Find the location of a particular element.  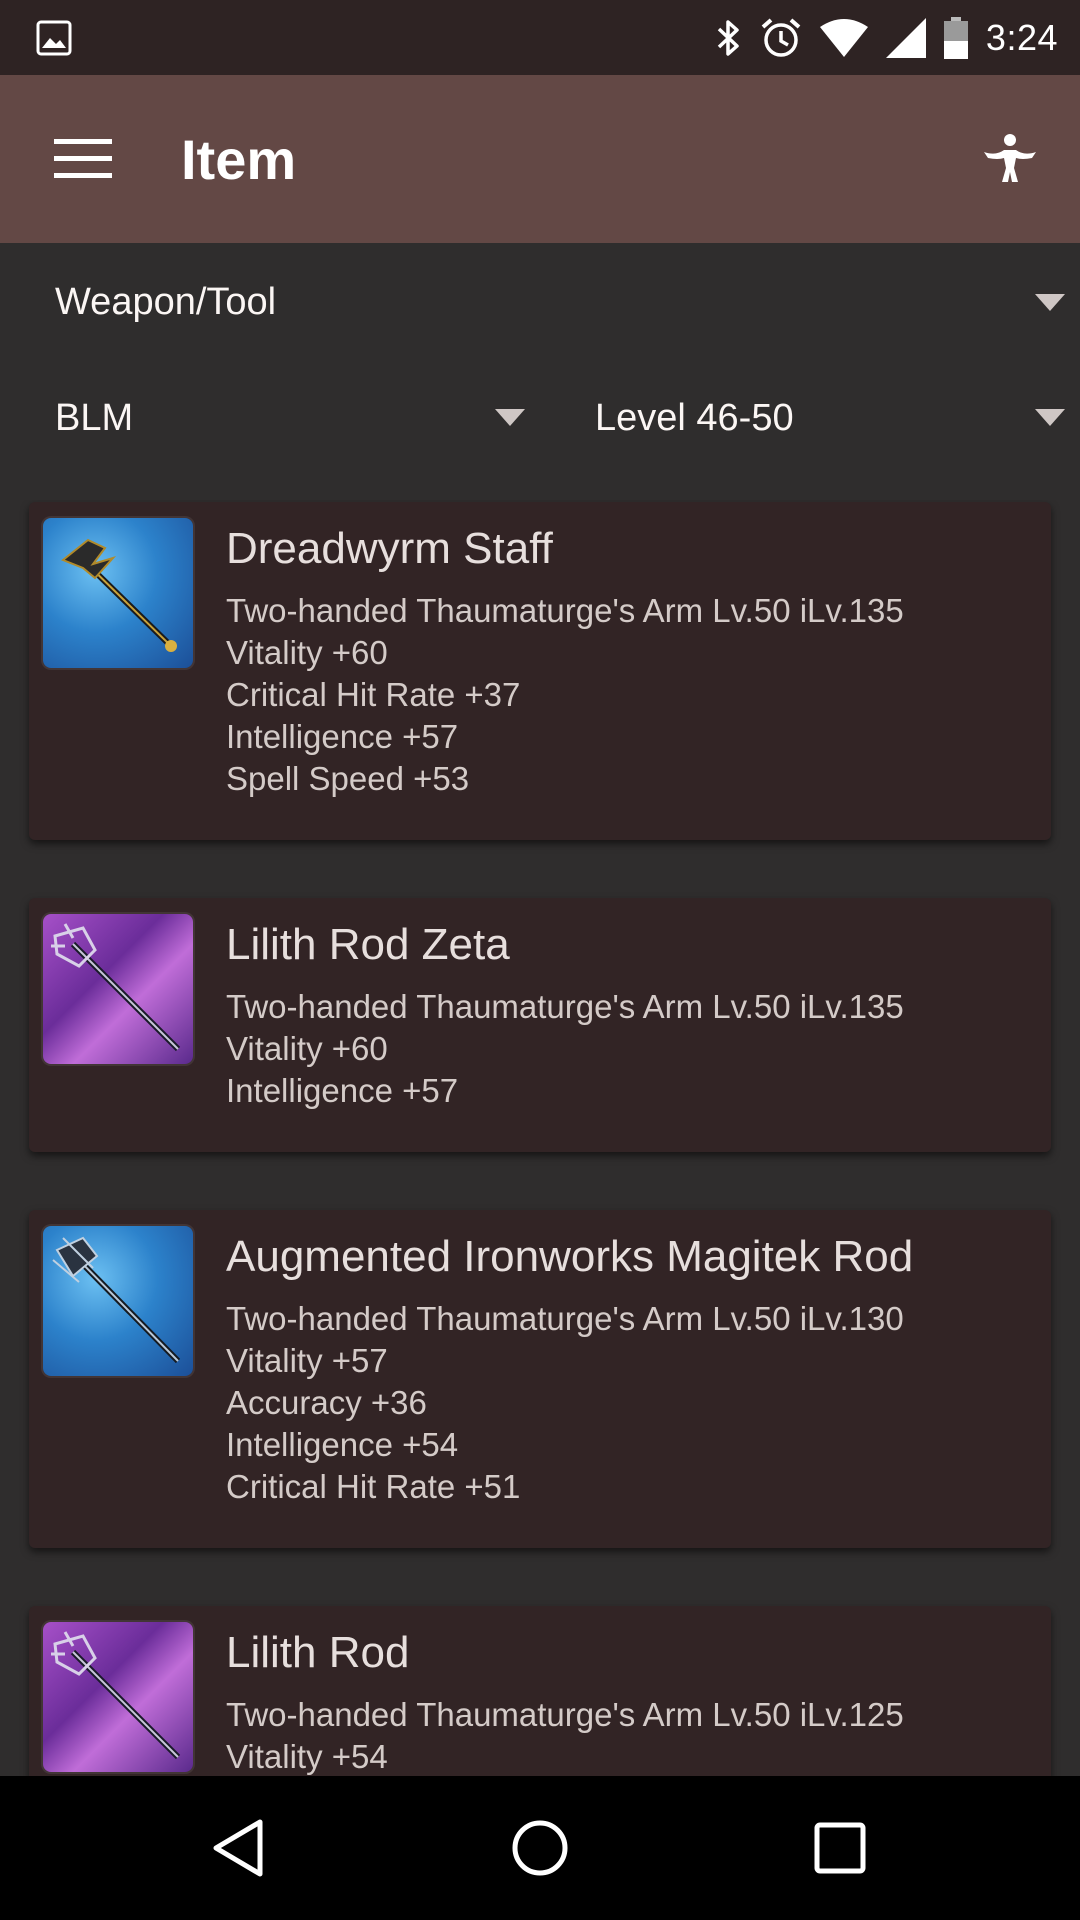

category-filter: Weapon/Tool is located at coordinates (540, 303).